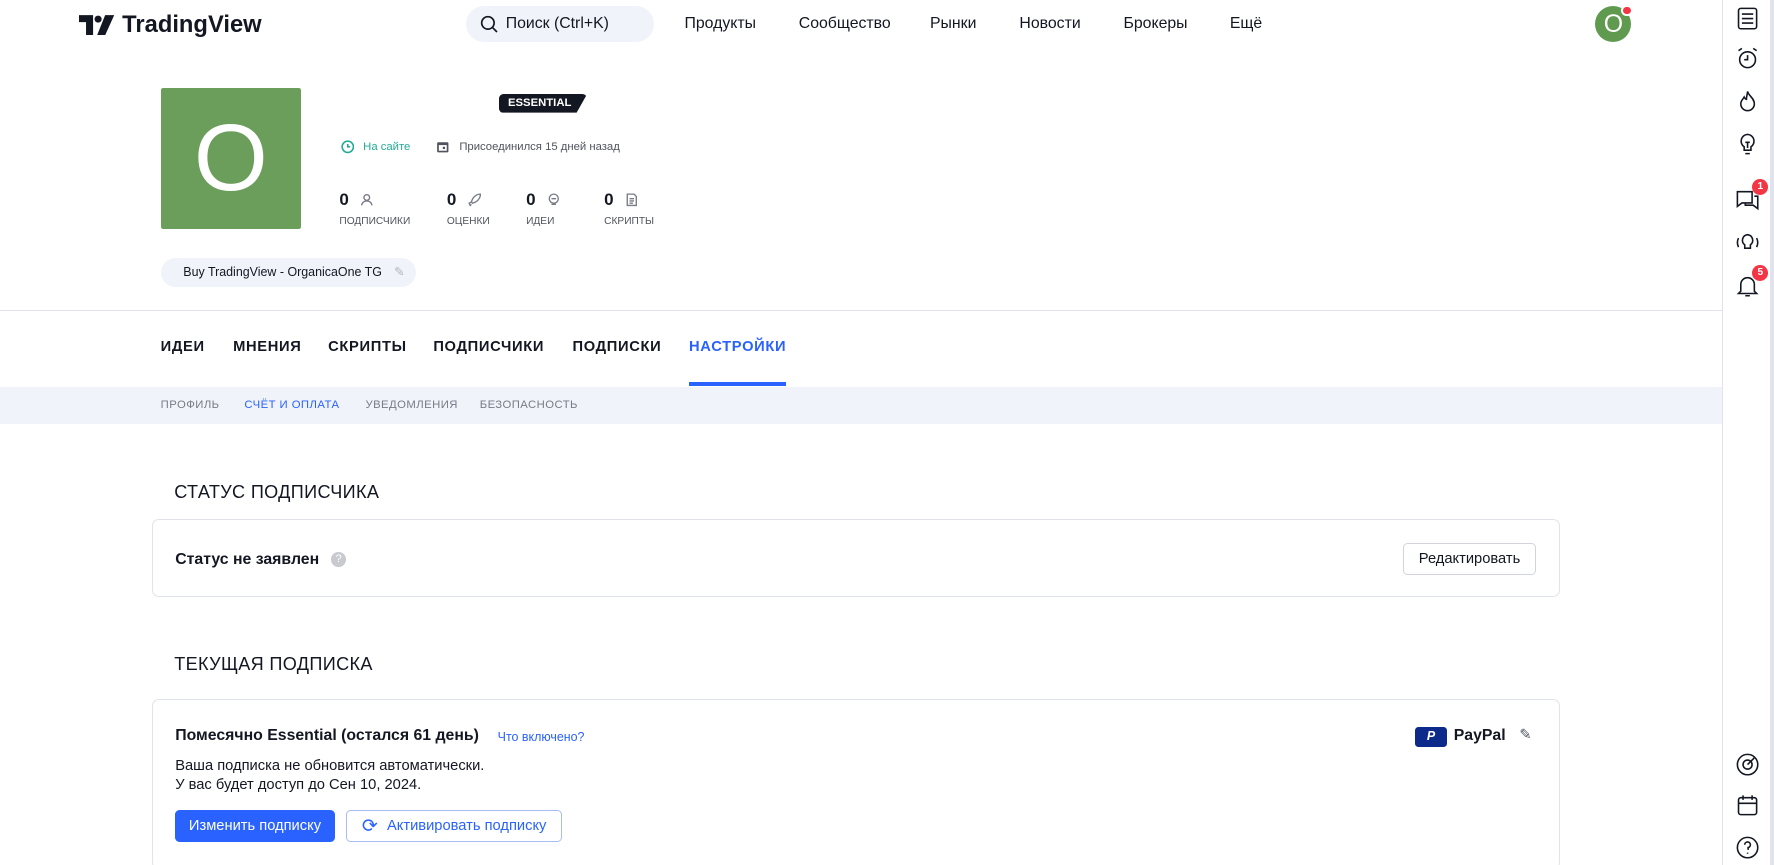  What do you see at coordinates (541, 737) in the screenshot?
I see `whats-included-link: Что включено?` at bounding box center [541, 737].